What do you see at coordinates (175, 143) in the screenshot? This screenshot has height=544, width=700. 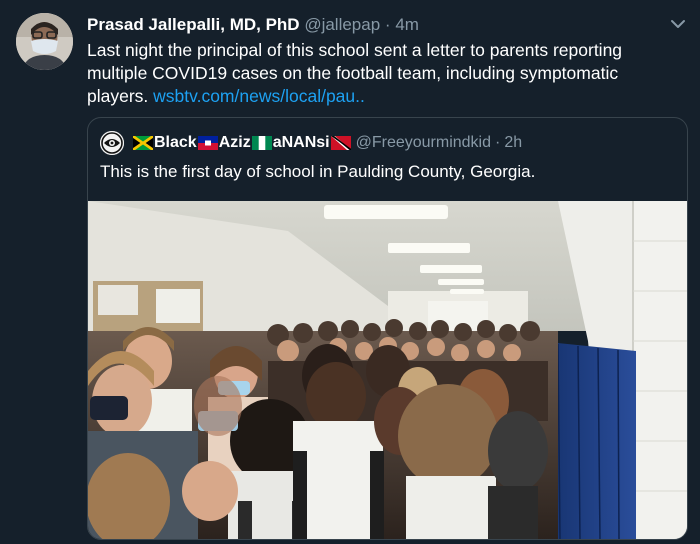 I see `quoted-name-part-1: Black` at bounding box center [175, 143].